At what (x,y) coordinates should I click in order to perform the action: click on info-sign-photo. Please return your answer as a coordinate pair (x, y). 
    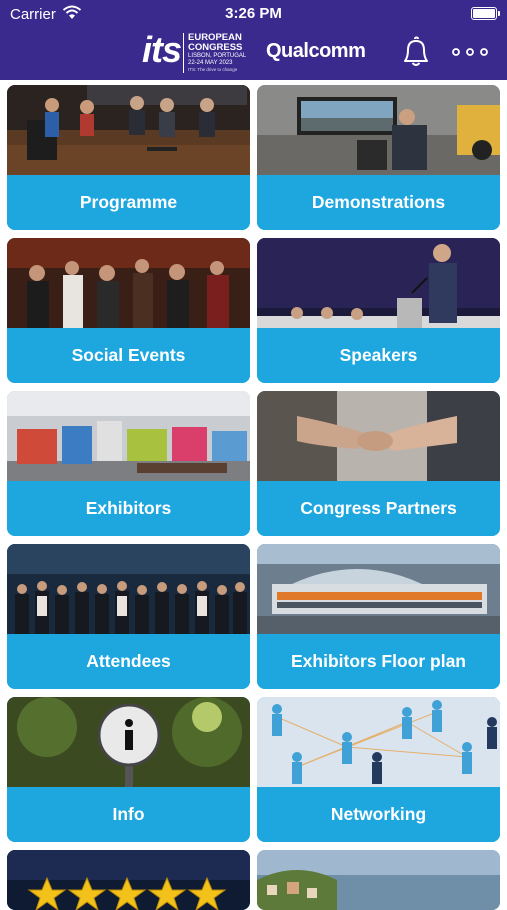
    Looking at the image, I should click on (128, 742).